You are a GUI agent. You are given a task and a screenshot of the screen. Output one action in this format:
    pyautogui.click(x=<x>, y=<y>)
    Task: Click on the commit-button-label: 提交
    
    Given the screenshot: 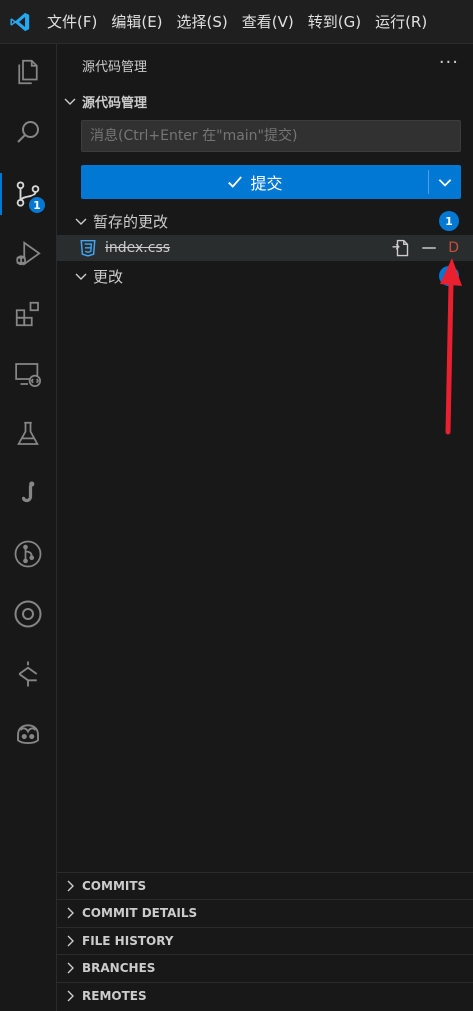 What is the action you would take?
    pyautogui.click(x=266, y=183)
    